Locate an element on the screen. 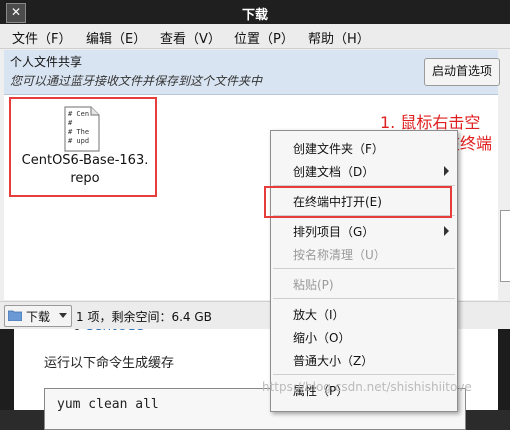 The height and width of the screenshot is (430, 510). location-label: 下载 is located at coordinates (38, 317).